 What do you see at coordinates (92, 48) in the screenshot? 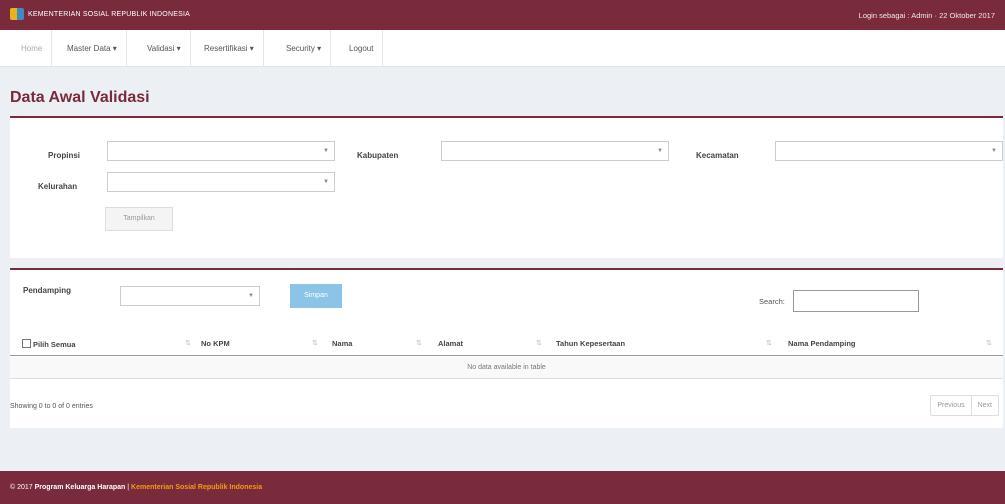
I see `nav-master-data: Master Data ▾` at bounding box center [92, 48].